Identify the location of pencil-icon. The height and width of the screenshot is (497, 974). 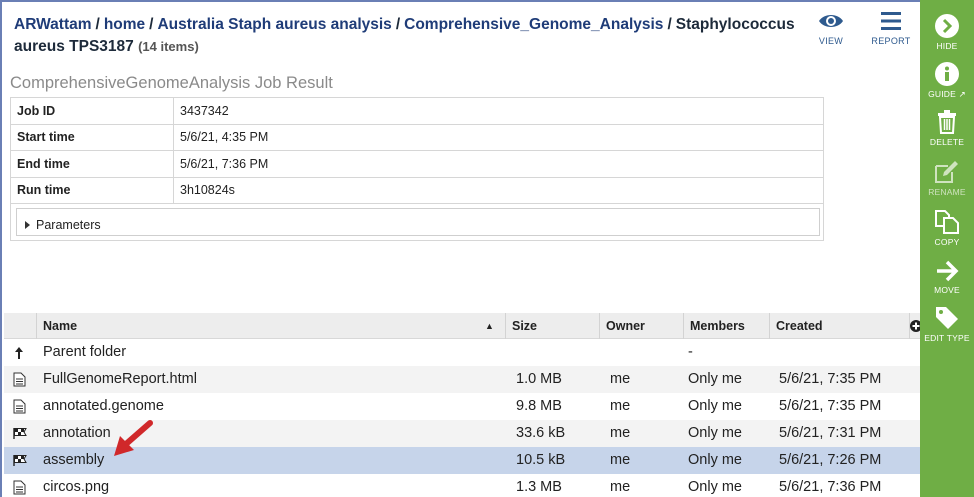
(947, 170).